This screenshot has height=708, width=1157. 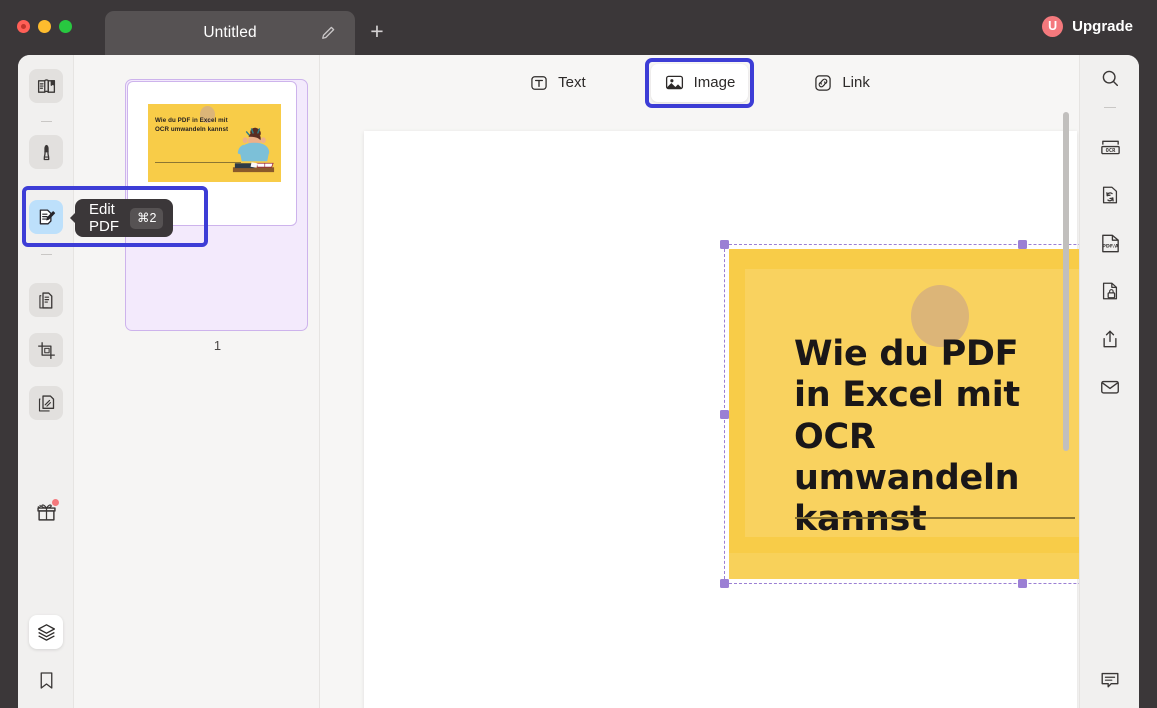 I want to click on sidebar-item-pdfa: PDF/A, so click(x=1110, y=243).